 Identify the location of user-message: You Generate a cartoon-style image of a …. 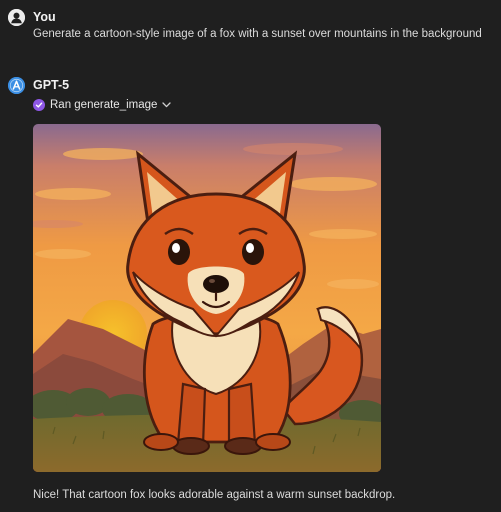
(250, 25).